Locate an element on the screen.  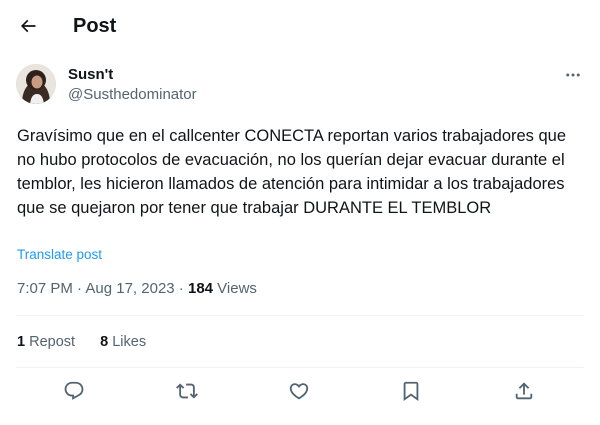
action-bar is located at coordinates (300, 391).